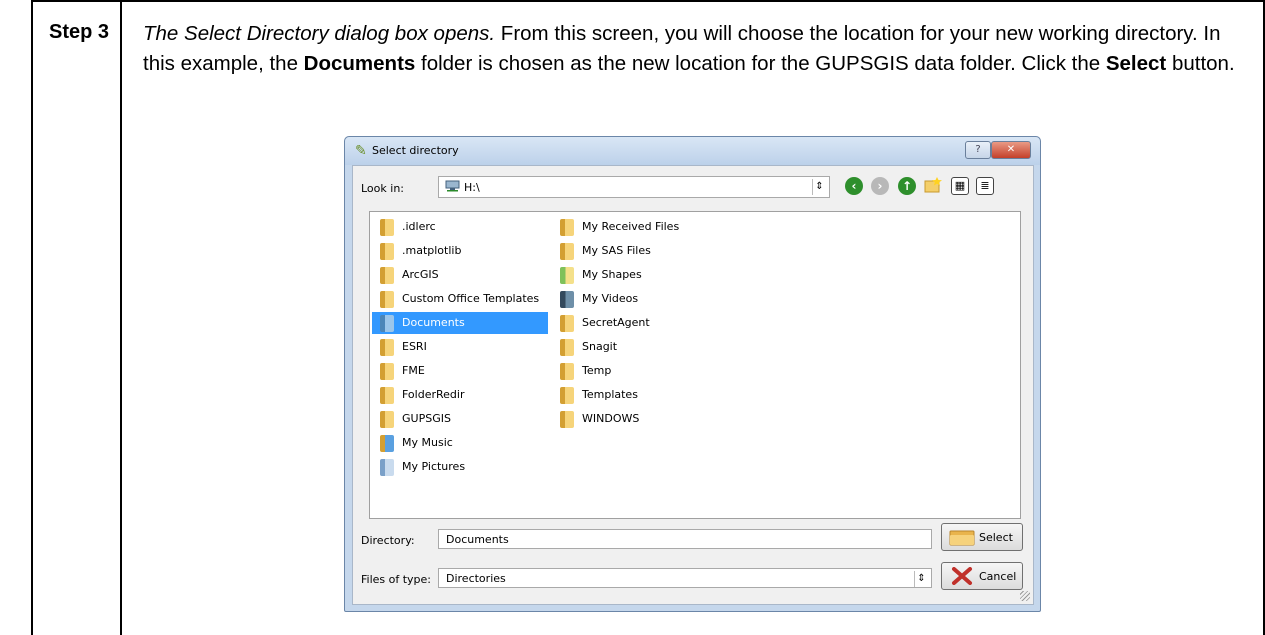 This screenshot has width=1265, height=635. I want to click on list-item: FolderRedir, so click(460, 395).